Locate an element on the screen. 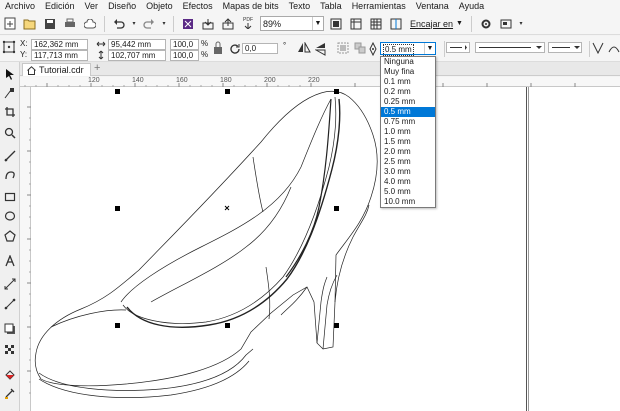  outline-option-muy-fina: Muy fina is located at coordinates (408, 72).